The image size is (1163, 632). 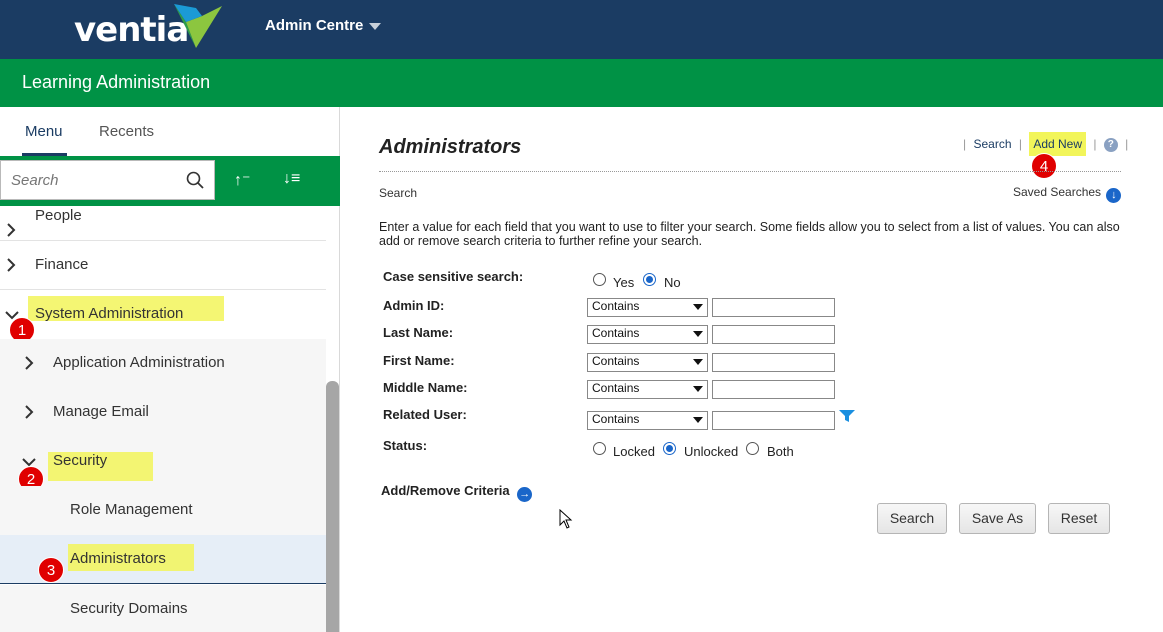 What do you see at coordinates (242, 180) in the screenshot?
I see `sort-ascending-icon: ↑⁻` at bounding box center [242, 180].